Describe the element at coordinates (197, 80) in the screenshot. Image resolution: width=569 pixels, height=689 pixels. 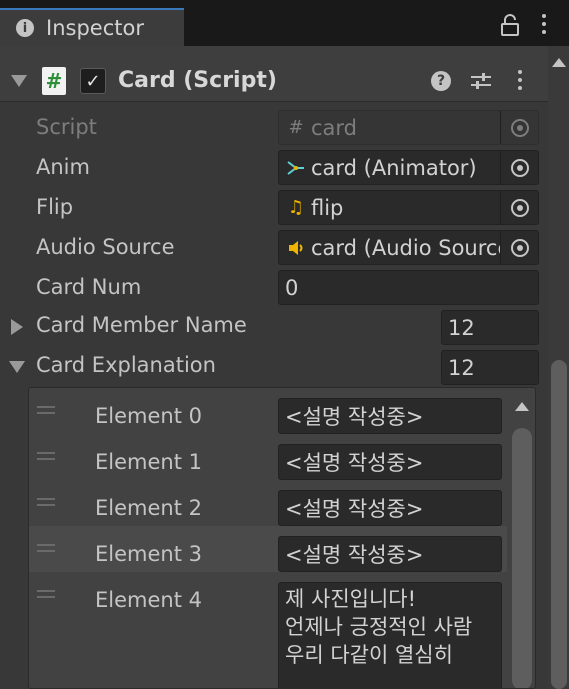
I see `component-title: Card (Script)` at that location.